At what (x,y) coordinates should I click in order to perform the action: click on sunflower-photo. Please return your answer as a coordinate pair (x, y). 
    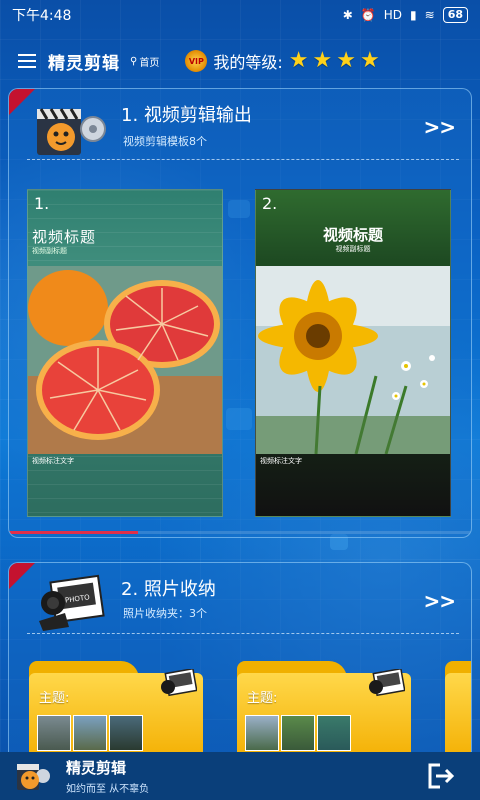
    Looking at the image, I should click on (353, 360).